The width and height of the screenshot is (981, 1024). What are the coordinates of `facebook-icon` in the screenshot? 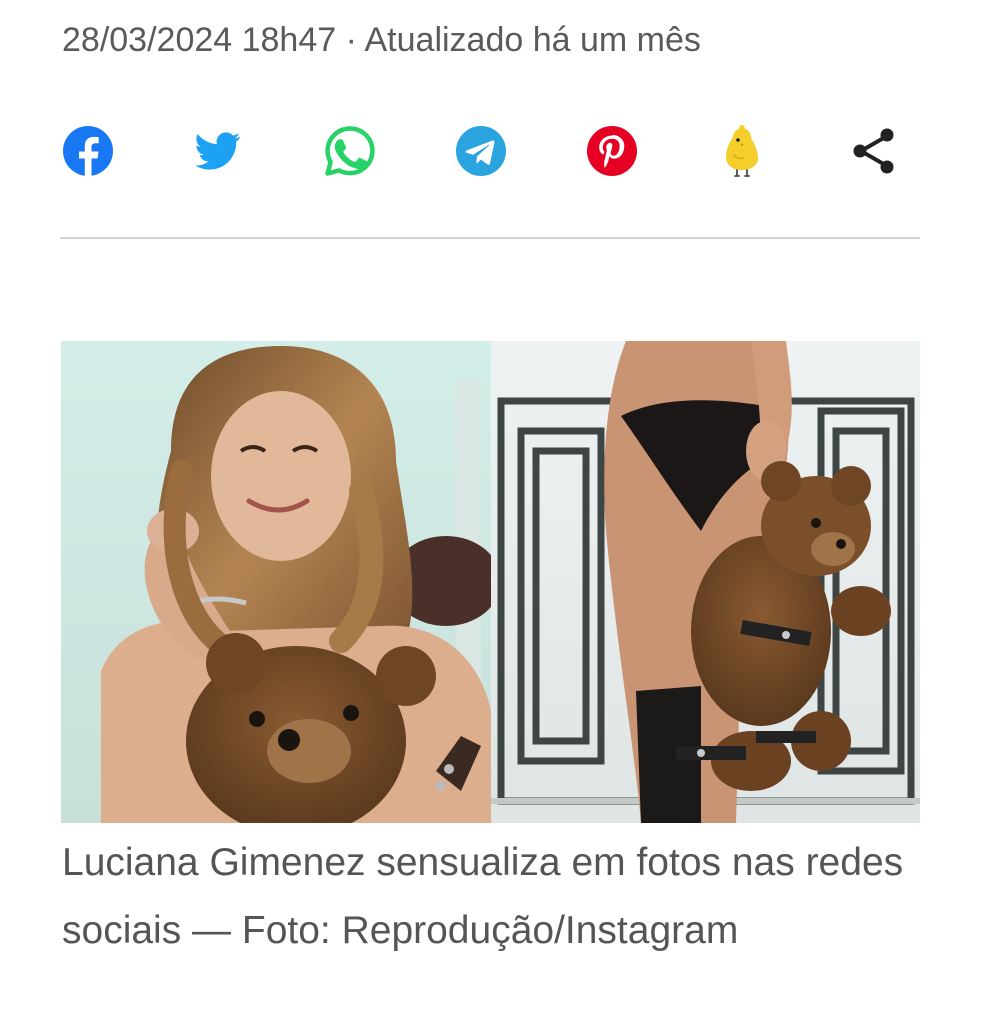 It's located at (88, 151).